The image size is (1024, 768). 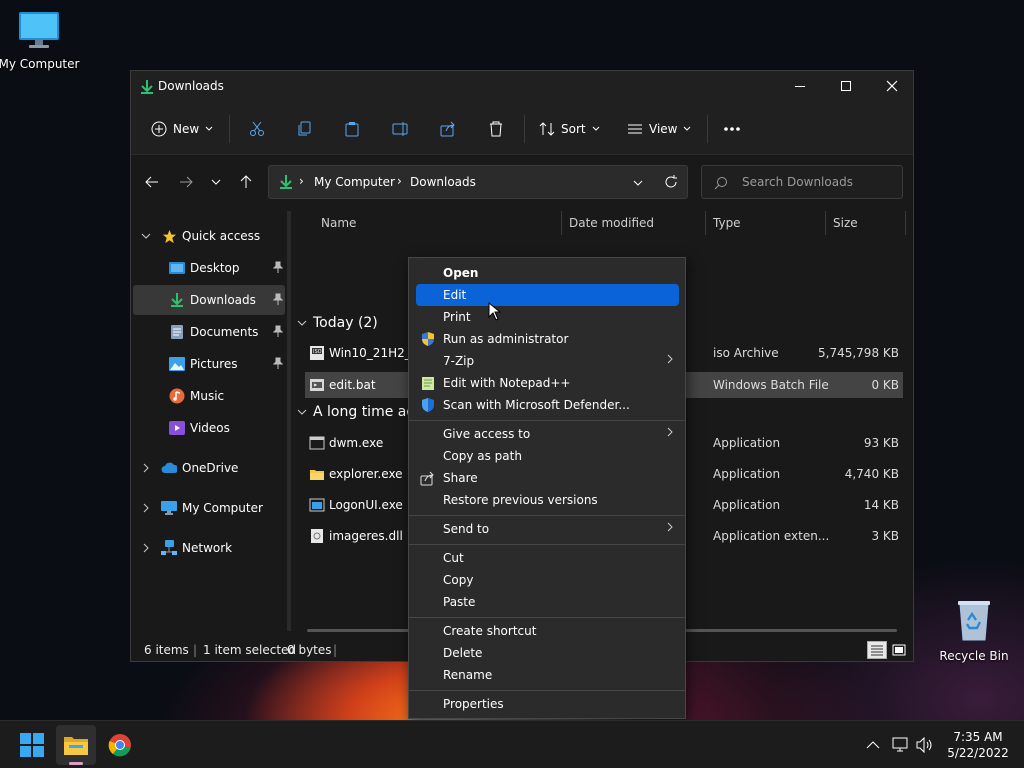 I want to click on menu-item-edit-with-notepad-plus-plus: Edit with Notepad++, so click(x=547, y=383).